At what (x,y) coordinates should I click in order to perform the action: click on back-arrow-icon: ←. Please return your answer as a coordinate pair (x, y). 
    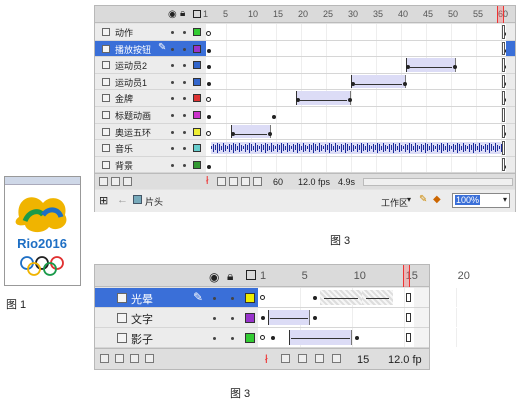
    Looking at the image, I should click on (122, 200).